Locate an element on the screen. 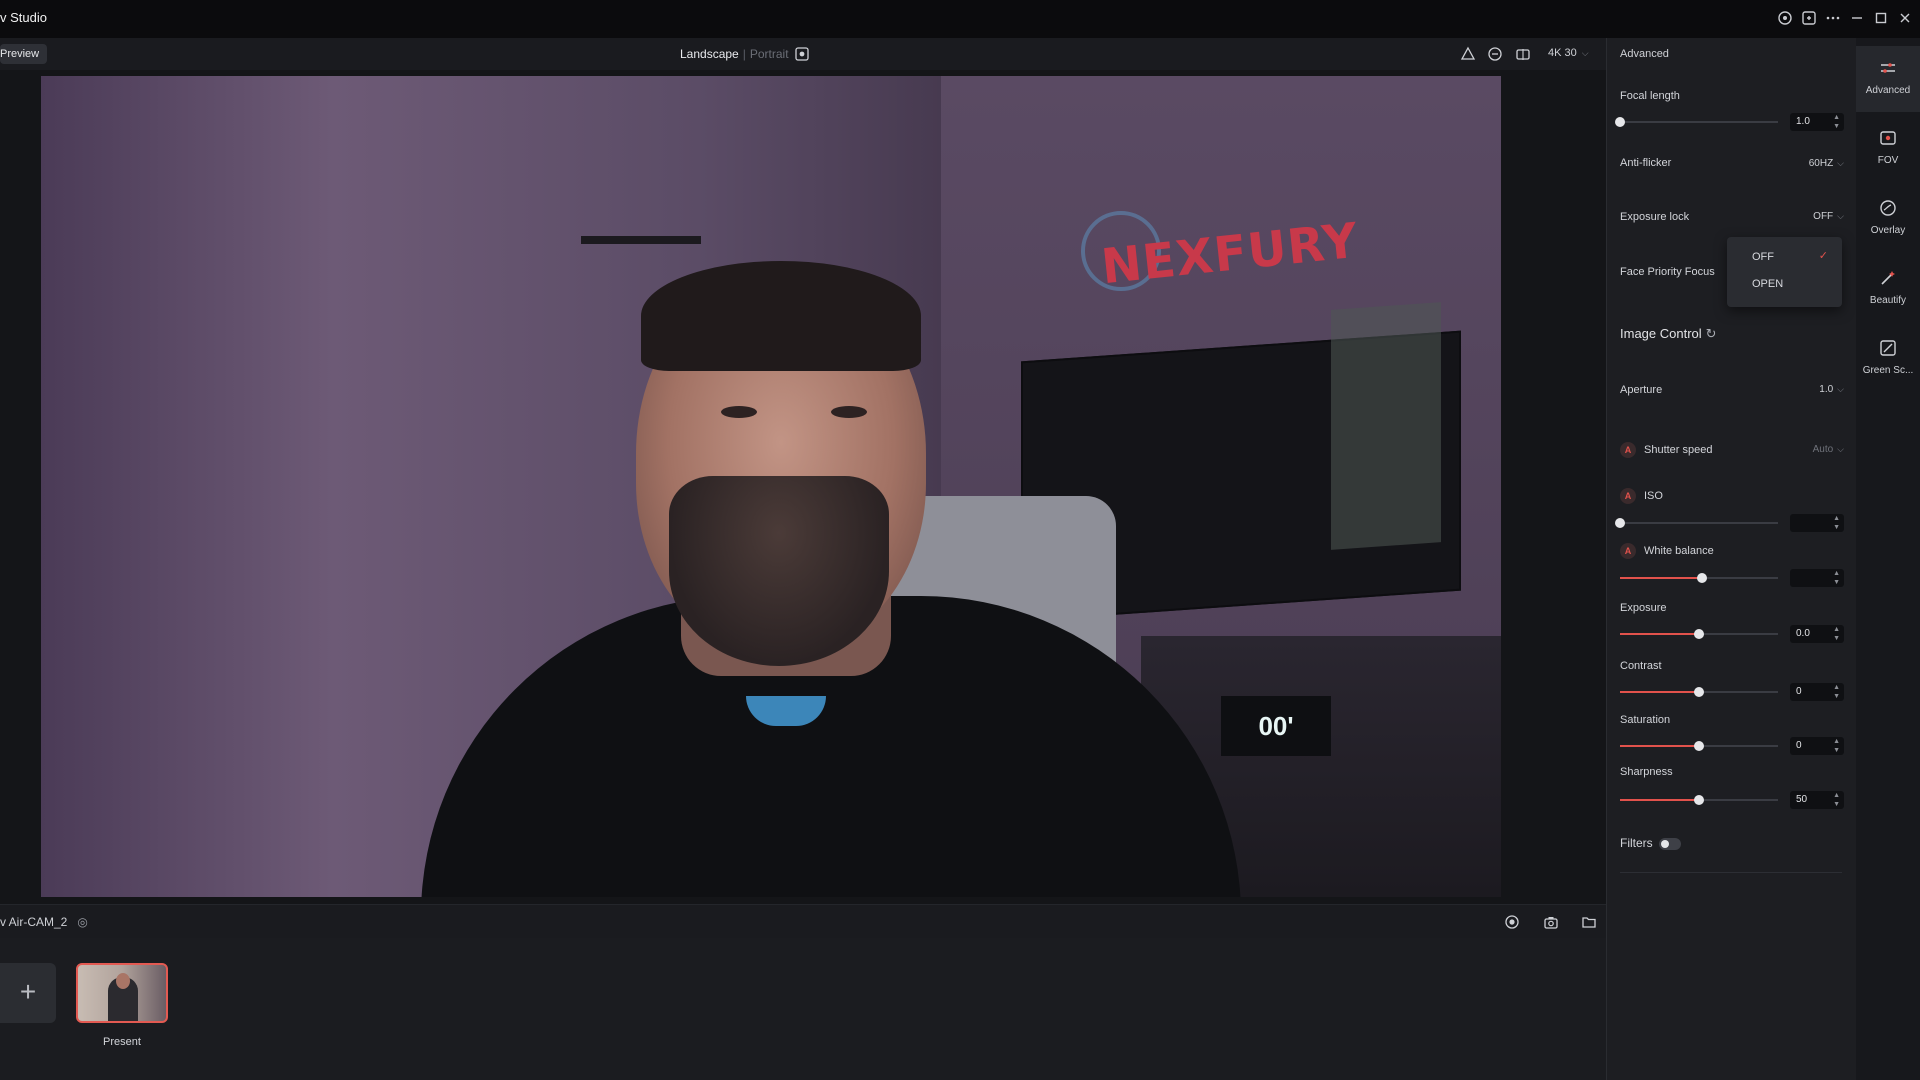  minimize-icon is located at coordinates (1857, 19).